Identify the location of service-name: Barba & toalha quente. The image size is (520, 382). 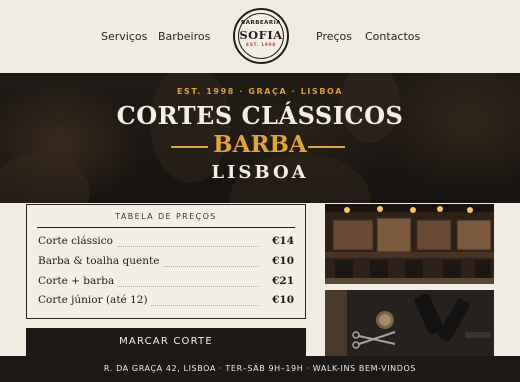
(100, 261).